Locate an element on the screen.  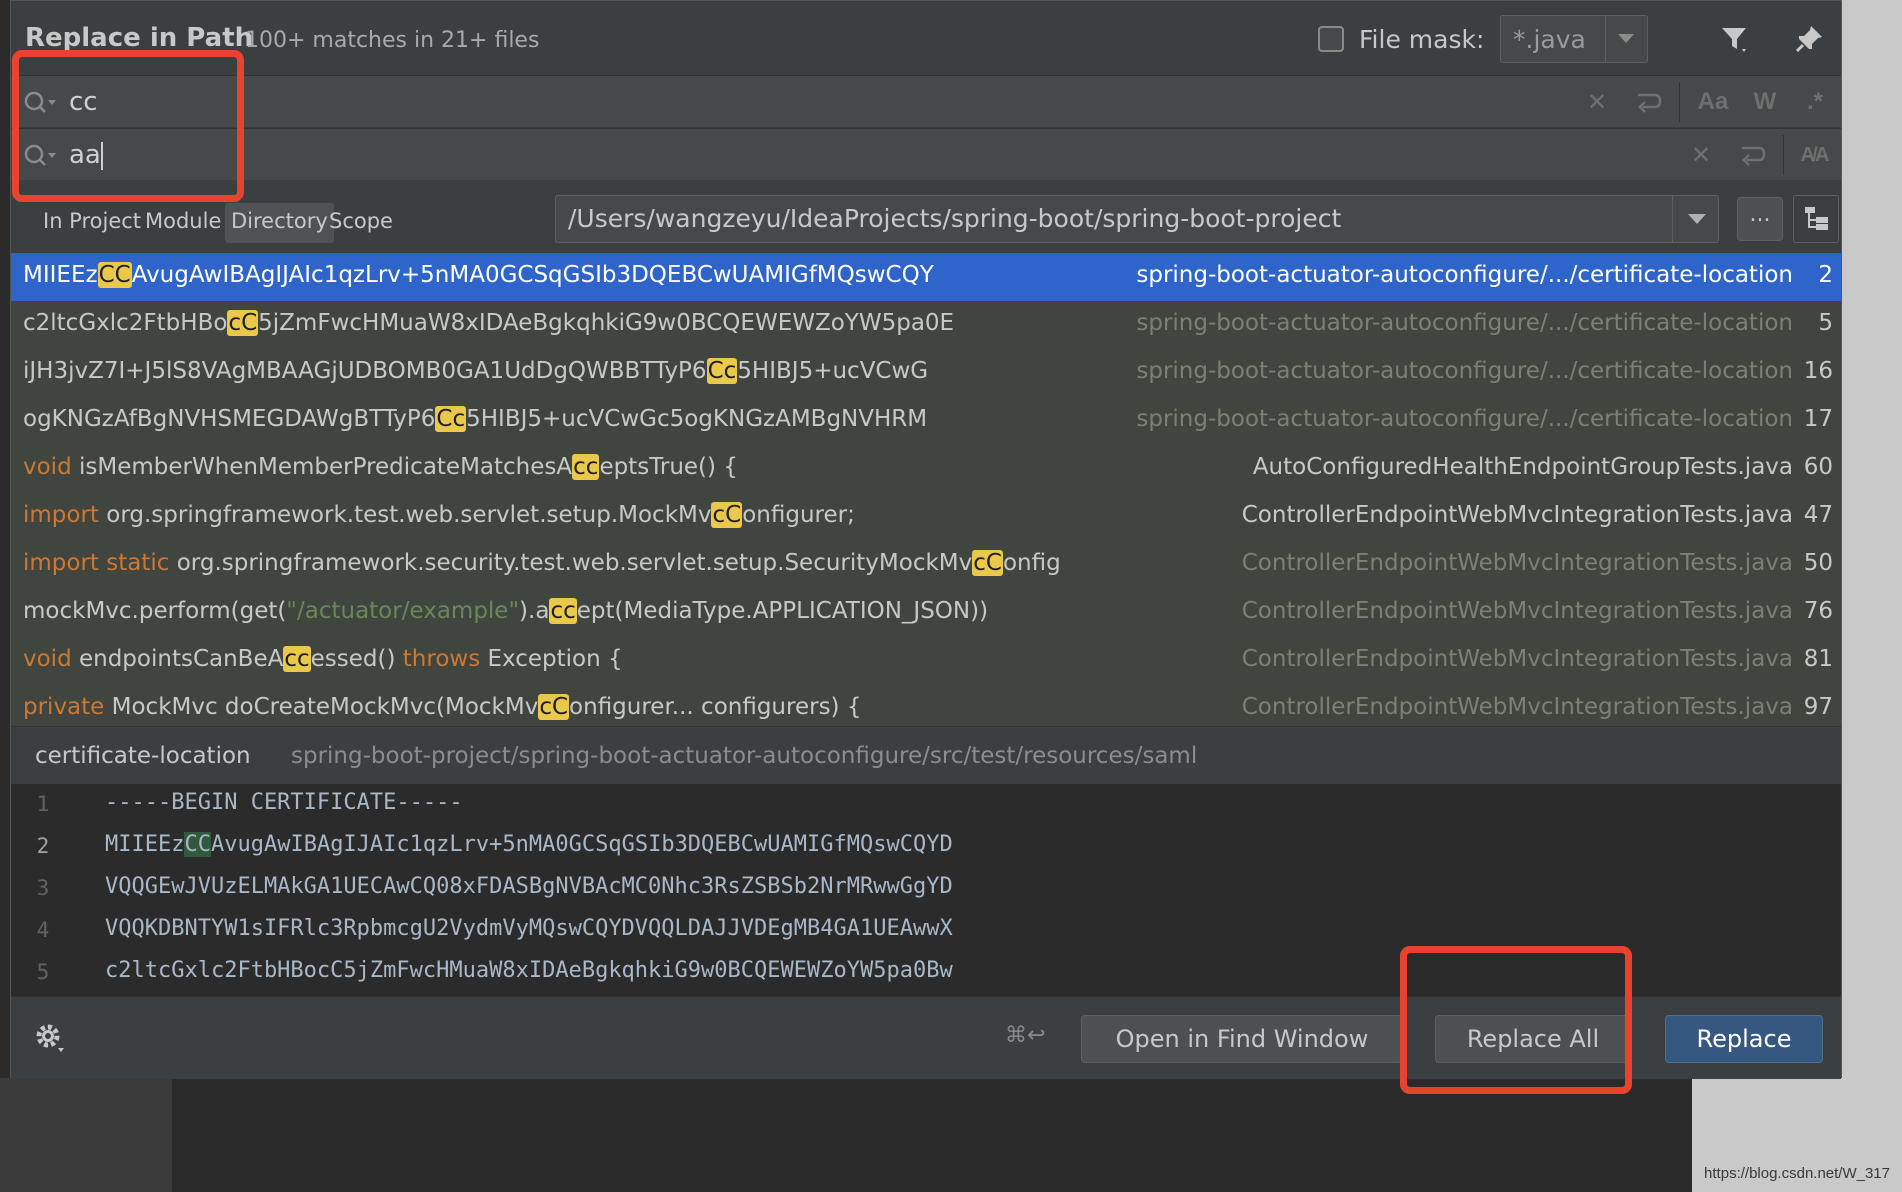
file-mask-checkbox is located at coordinates (1331, 39).